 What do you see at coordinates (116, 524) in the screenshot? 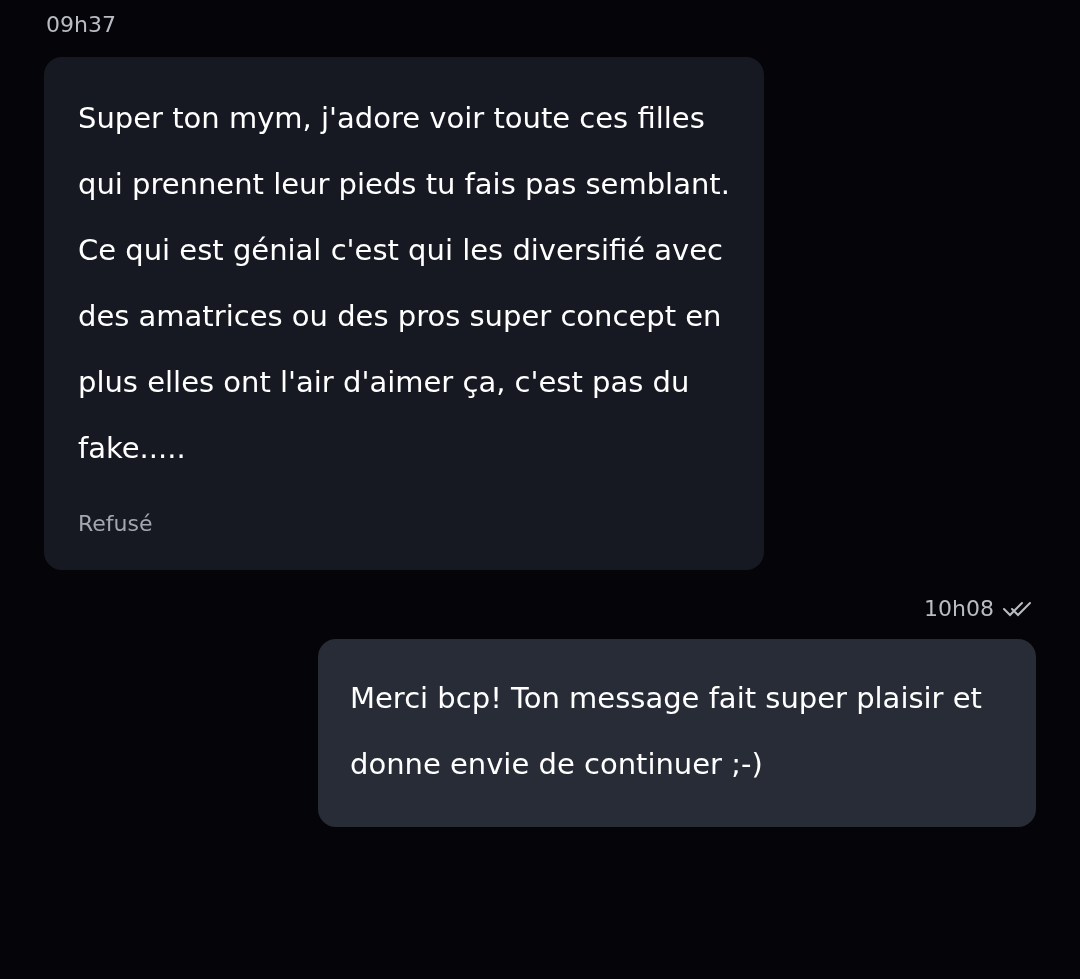
I see `message-status: Refusé` at bounding box center [116, 524].